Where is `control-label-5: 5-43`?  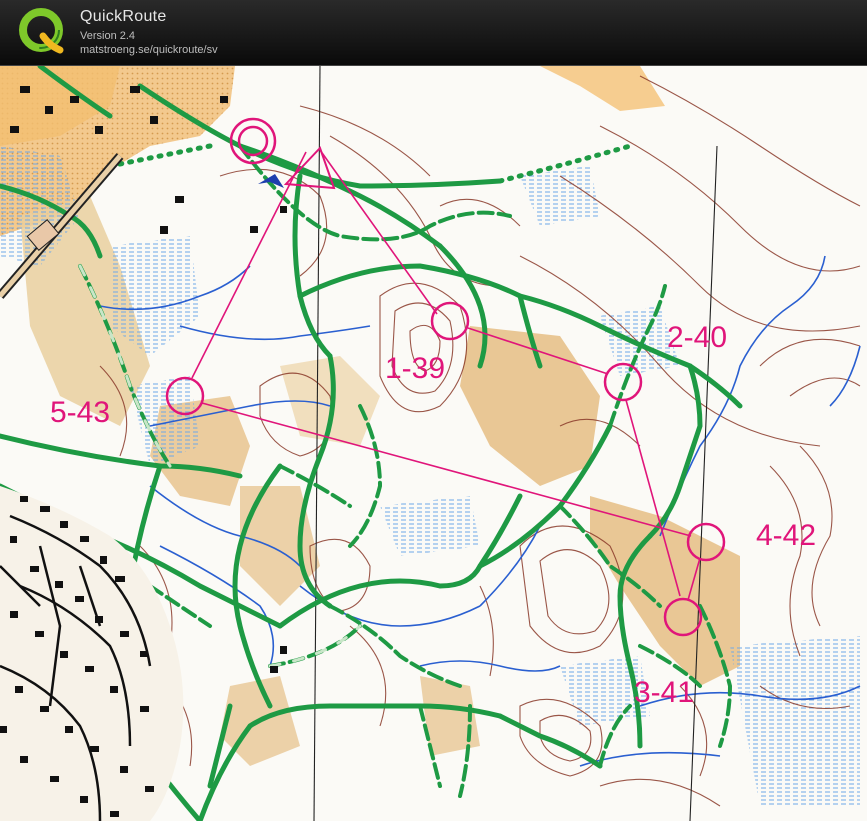
control-label-5: 5-43 is located at coordinates (80, 412).